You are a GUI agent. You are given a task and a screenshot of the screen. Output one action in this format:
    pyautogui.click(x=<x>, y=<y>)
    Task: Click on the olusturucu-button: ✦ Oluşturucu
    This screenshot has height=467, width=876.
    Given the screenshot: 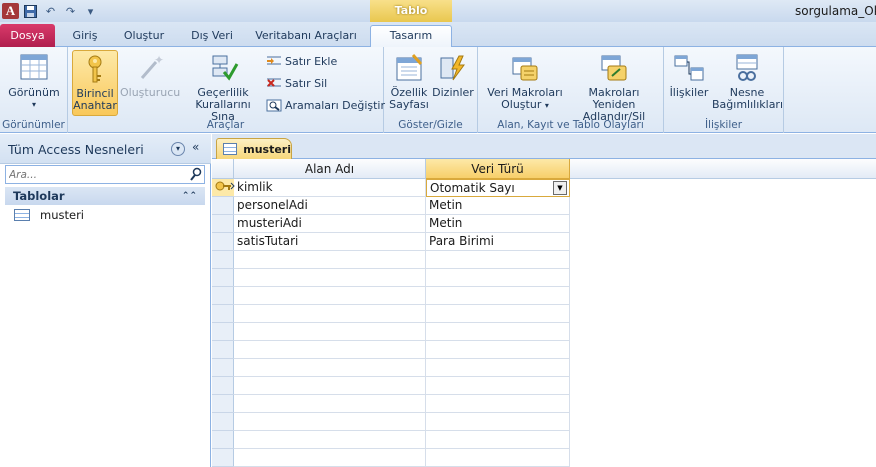 What is the action you would take?
    pyautogui.click(x=150, y=74)
    